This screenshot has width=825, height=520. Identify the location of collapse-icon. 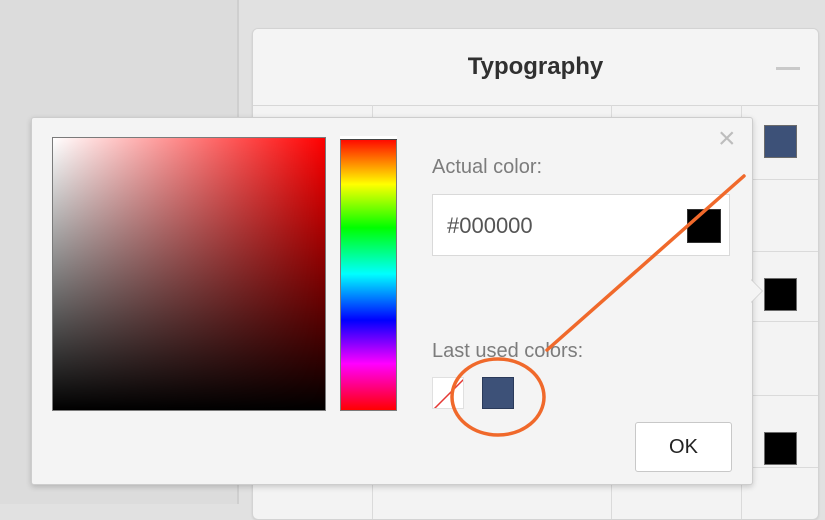
(788, 68).